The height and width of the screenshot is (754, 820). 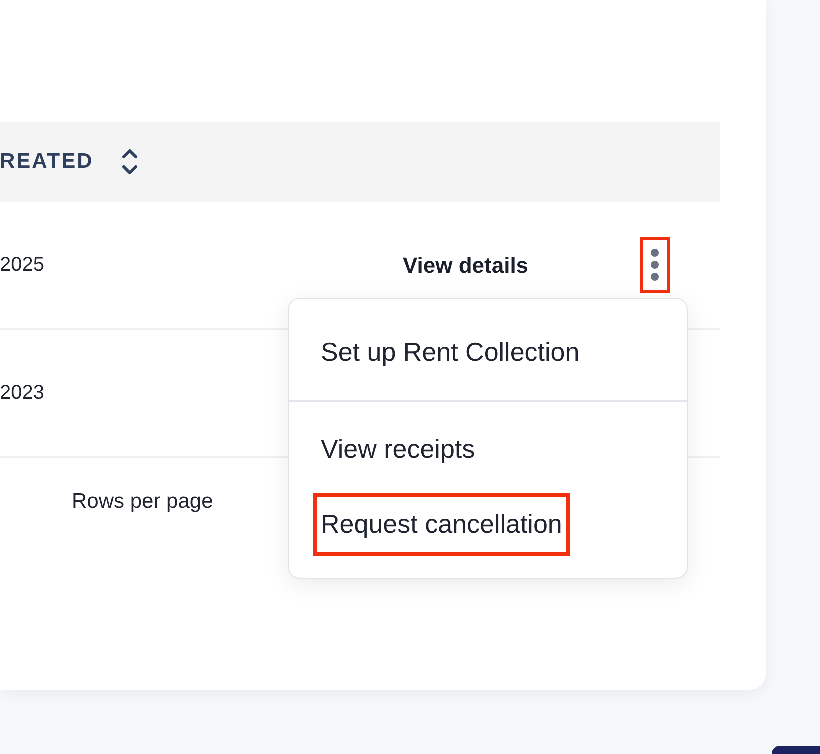 What do you see at coordinates (466, 265) in the screenshot?
I see `view-details-link: View details` at bounding box center [466, 265].